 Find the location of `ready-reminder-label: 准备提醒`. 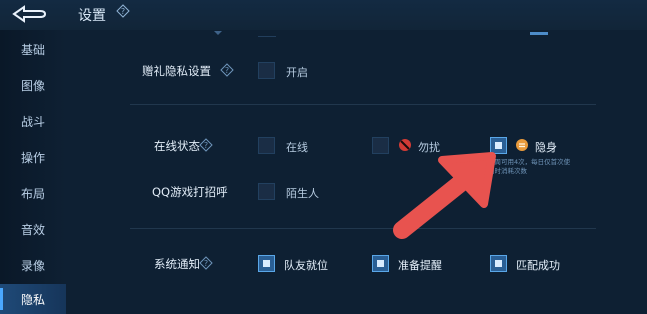

ready-reminder-label: 准备提醒 is located at coordinates (420, 265).